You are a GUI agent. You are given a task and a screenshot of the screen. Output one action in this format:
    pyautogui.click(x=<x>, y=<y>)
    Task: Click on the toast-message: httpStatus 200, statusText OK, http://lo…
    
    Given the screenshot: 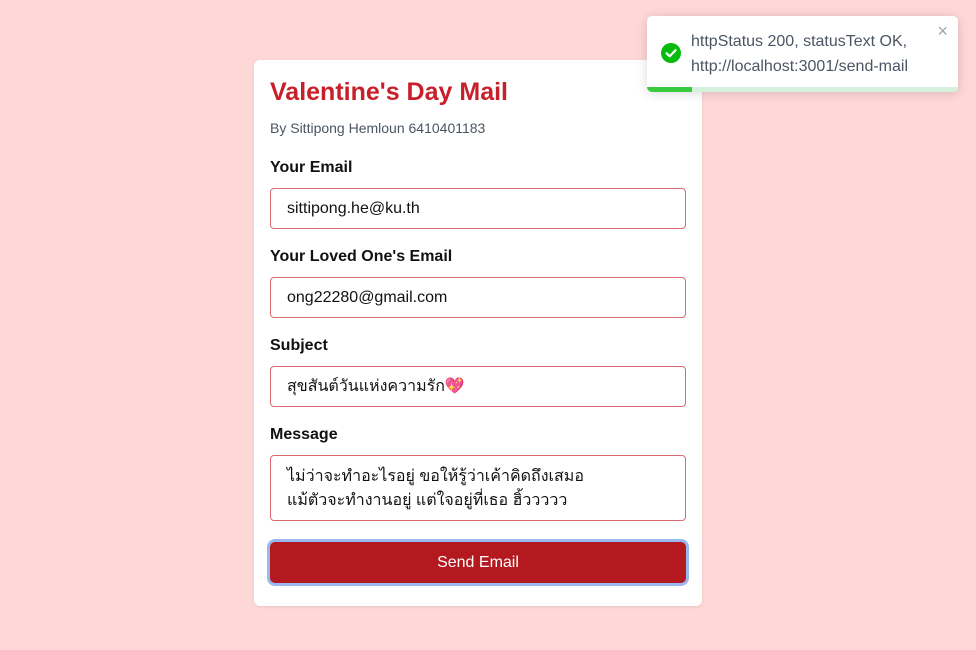 What is the action you would take?
    pyautogui.click(x=811, y=54)
    